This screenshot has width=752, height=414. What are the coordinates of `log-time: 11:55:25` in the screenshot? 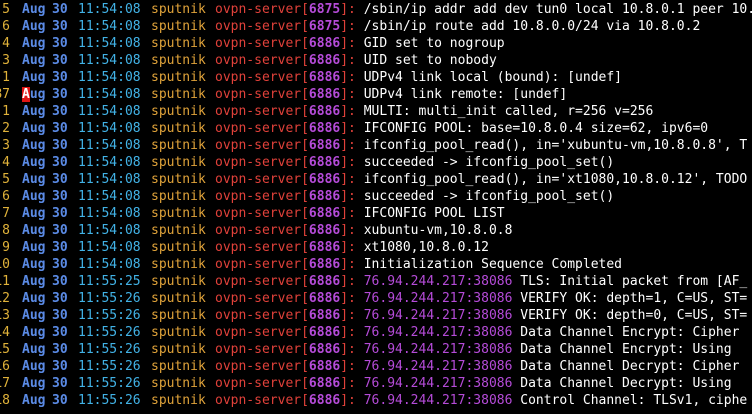 It's located at (109, 281).